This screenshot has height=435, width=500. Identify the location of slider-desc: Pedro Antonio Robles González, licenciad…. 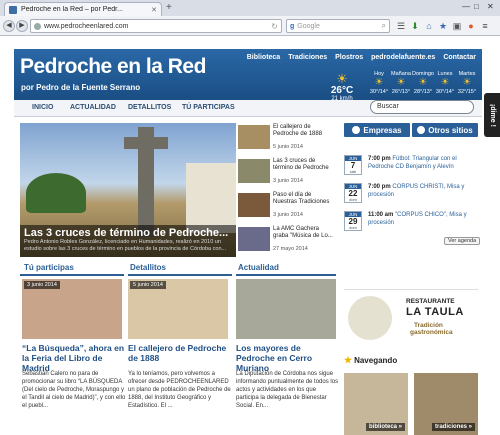
(125, 245).